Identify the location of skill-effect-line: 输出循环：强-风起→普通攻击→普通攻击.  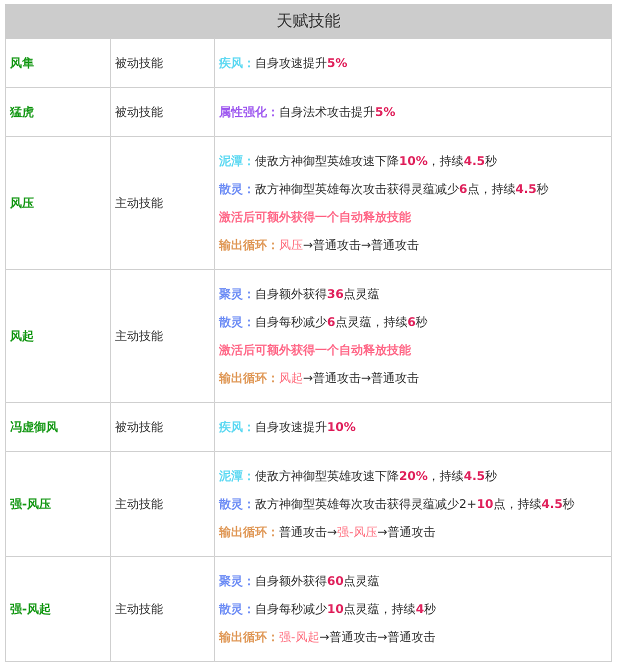
(327, 637).